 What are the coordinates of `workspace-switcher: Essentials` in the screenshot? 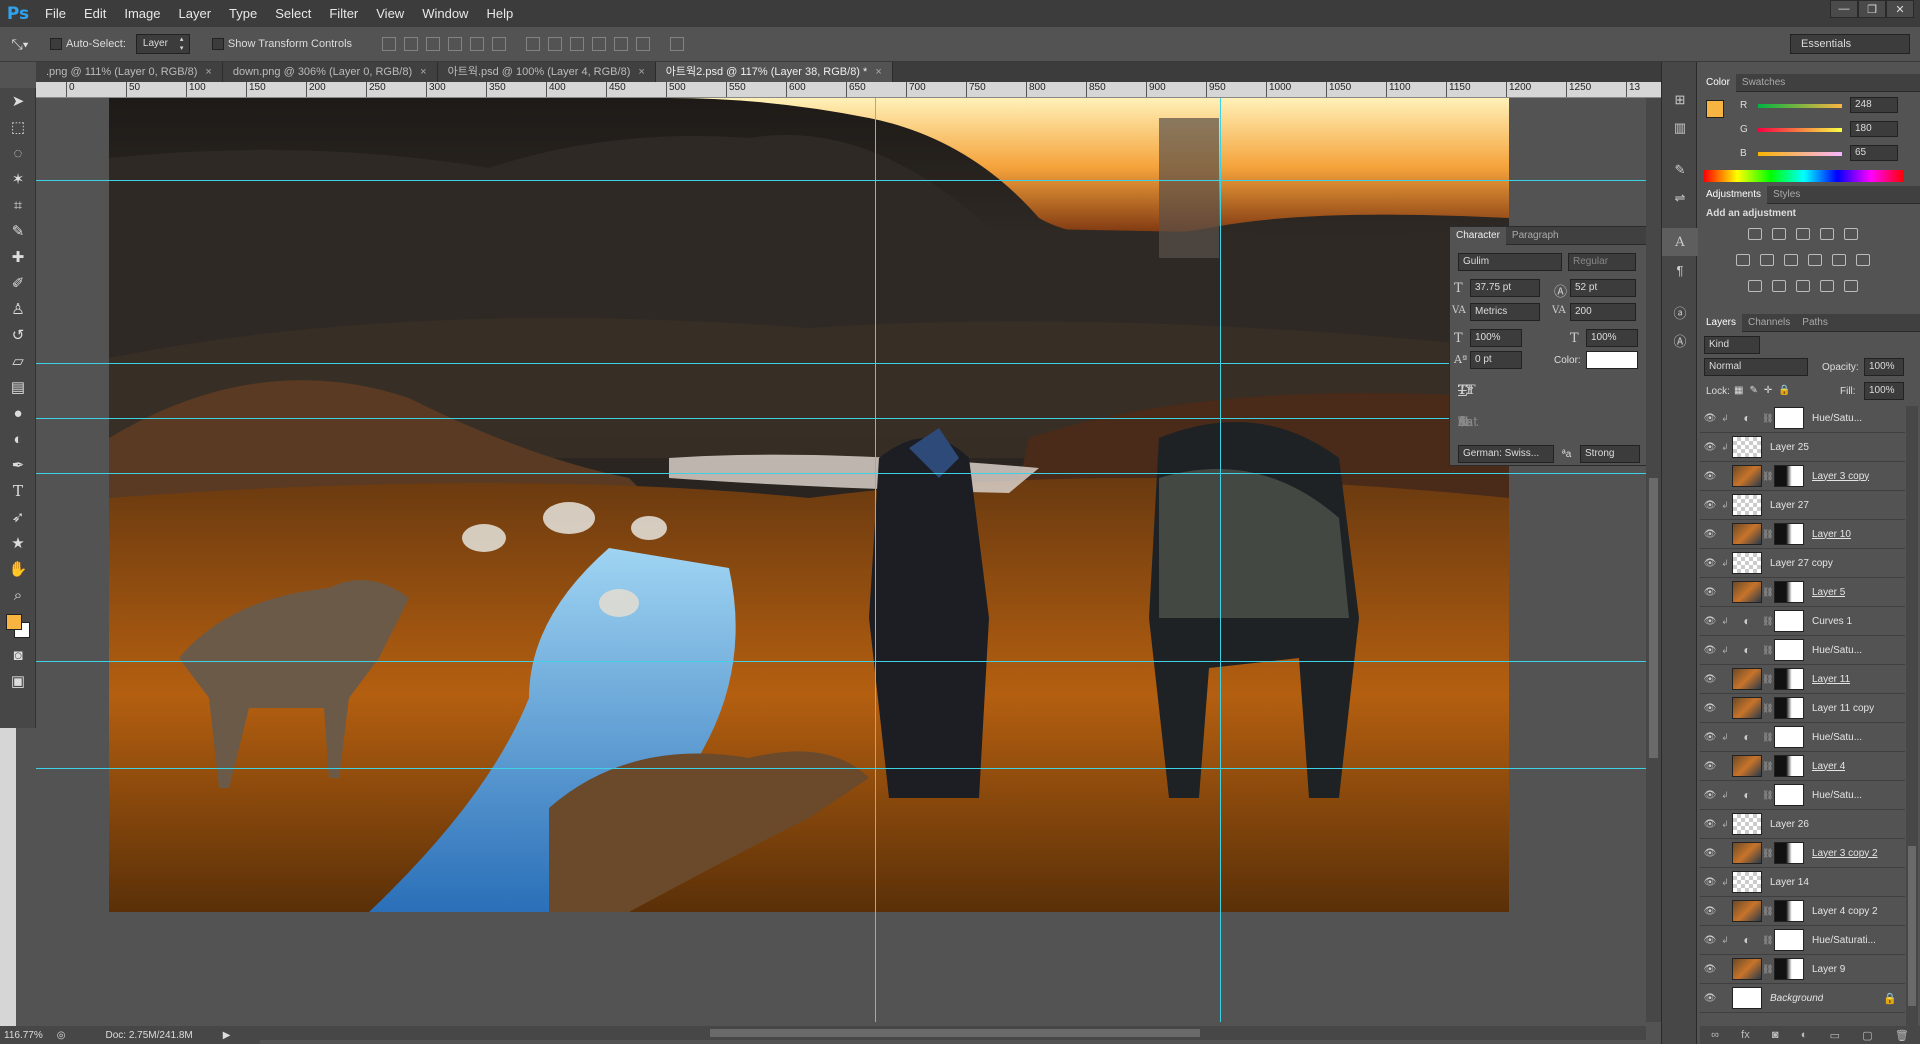 It's located at (1850, 44).